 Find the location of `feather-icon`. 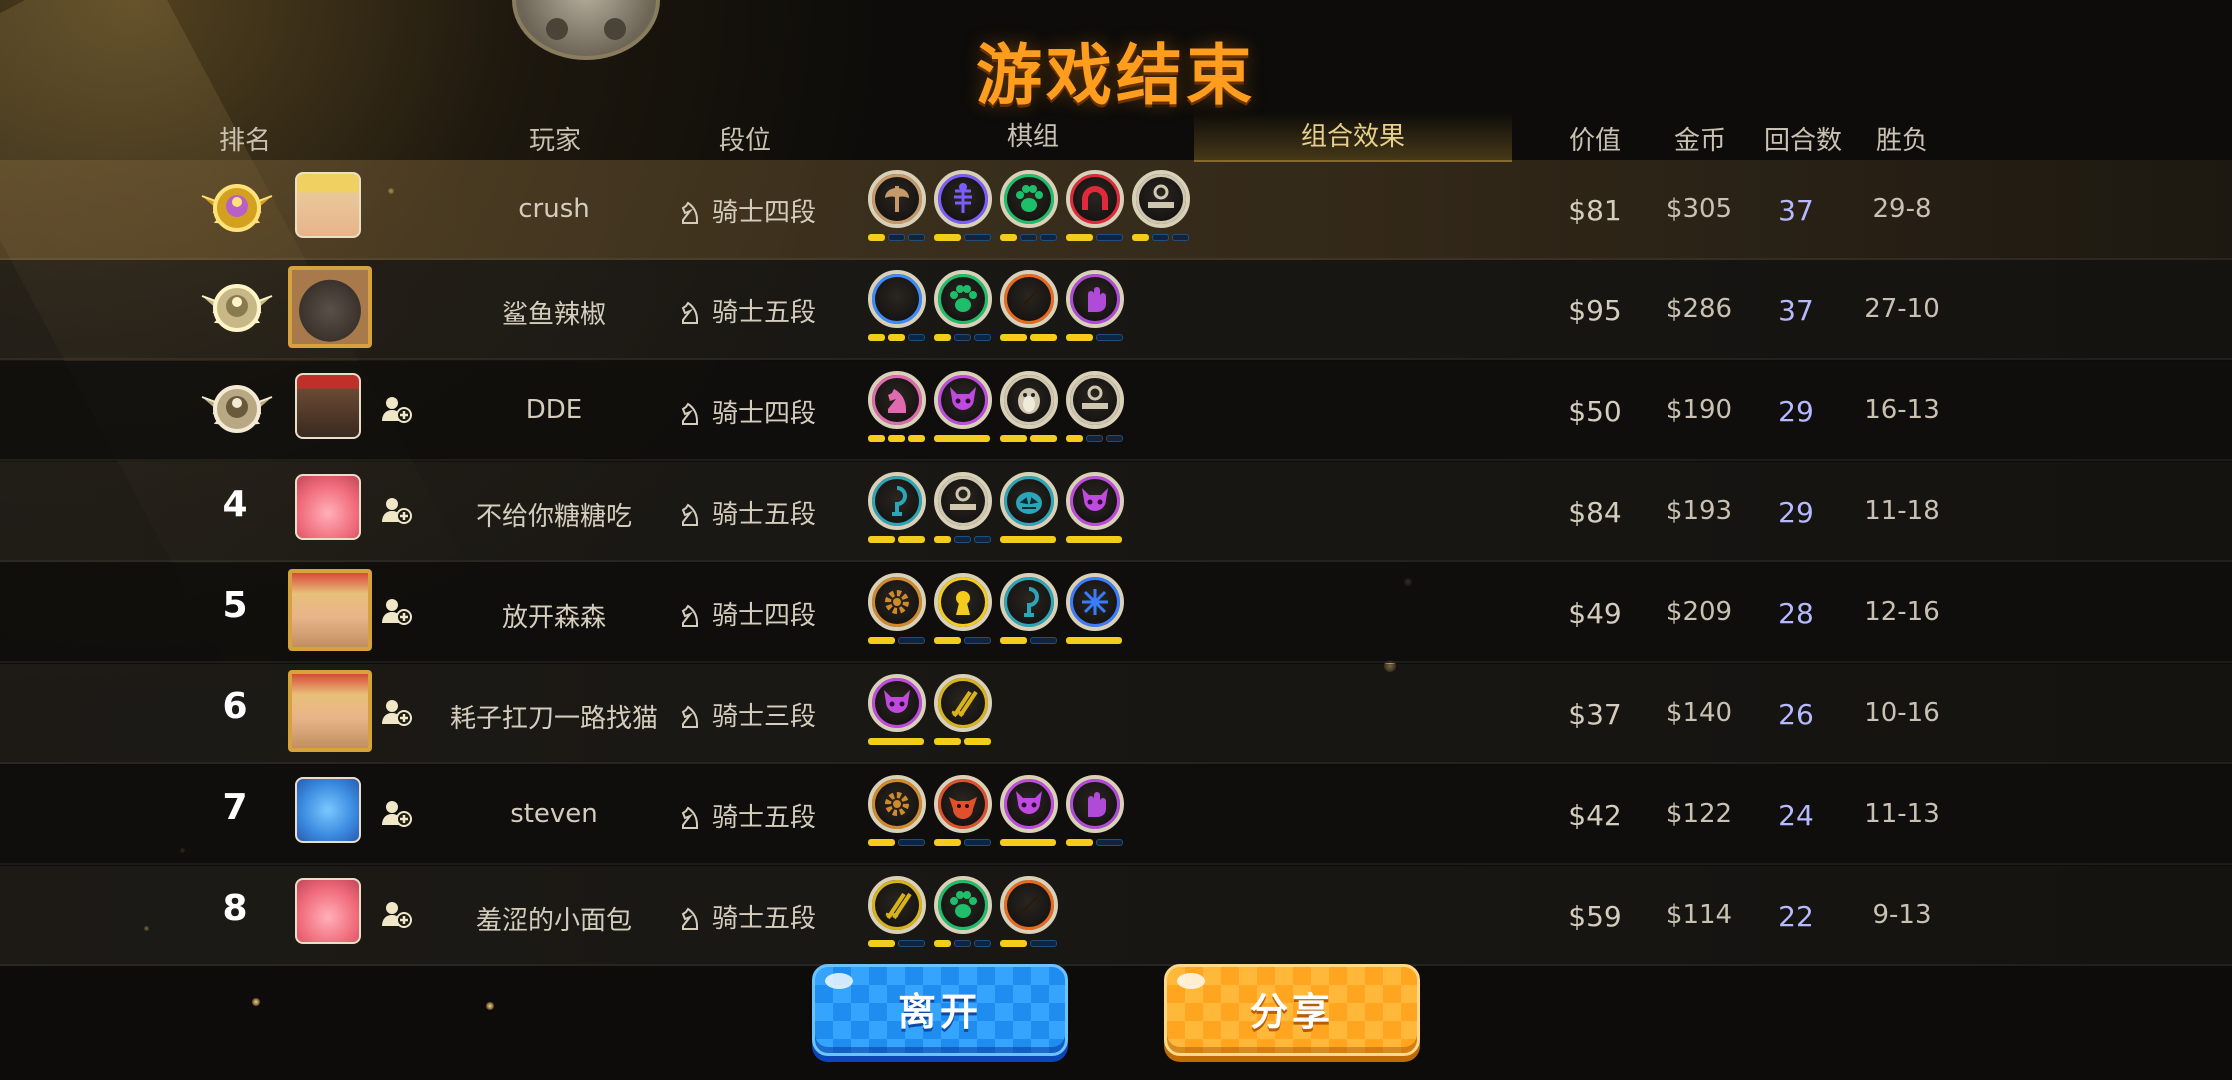

feather-icon is located at coordinates (897, 299).